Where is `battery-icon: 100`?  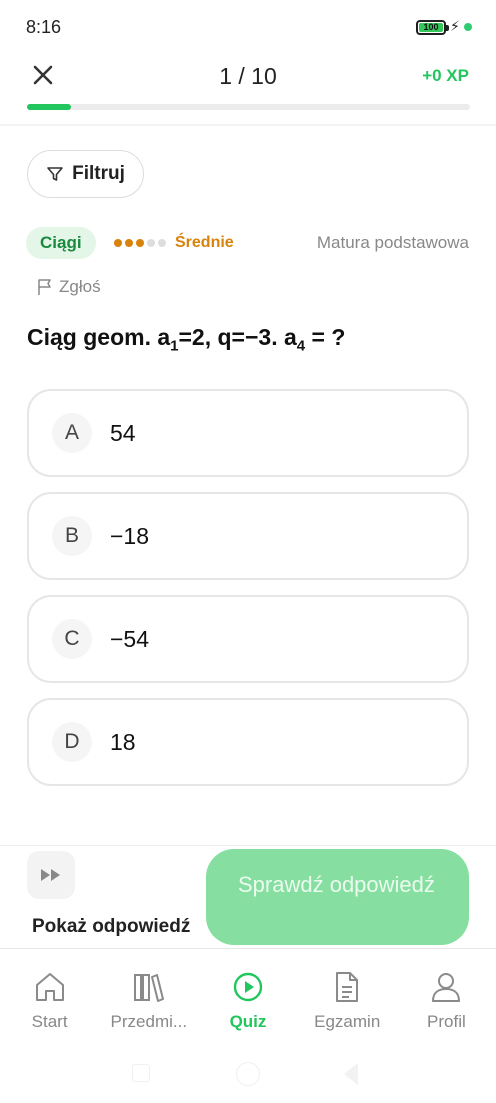 battery-icon: 100 is located at coordinates (432, 27).